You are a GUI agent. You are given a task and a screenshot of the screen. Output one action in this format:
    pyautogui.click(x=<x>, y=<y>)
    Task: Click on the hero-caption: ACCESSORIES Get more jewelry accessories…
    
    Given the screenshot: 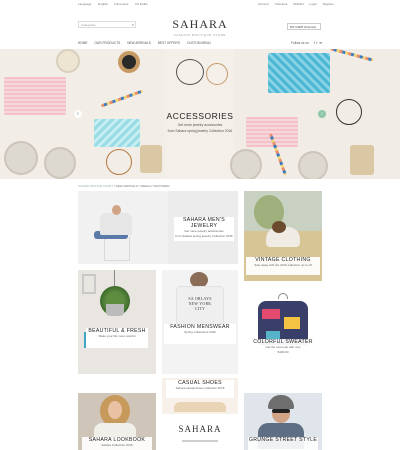 What is the action you would take?
    pyautogui.click(x=200, y=122)
    